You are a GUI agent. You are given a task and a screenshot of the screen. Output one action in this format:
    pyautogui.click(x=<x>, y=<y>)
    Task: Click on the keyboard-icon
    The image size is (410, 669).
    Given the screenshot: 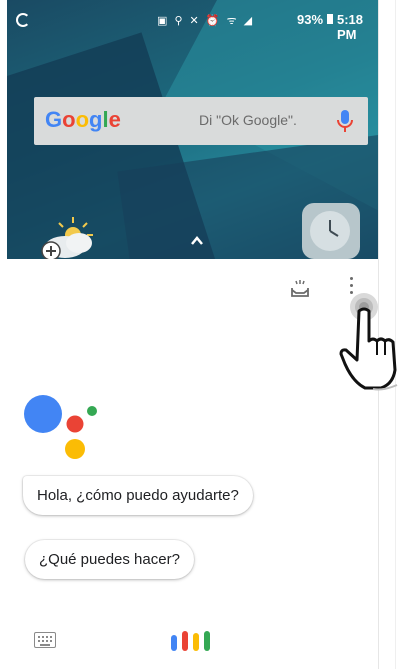 What is the action you would take?
    pyautogui.click(x=45, y=640)
    